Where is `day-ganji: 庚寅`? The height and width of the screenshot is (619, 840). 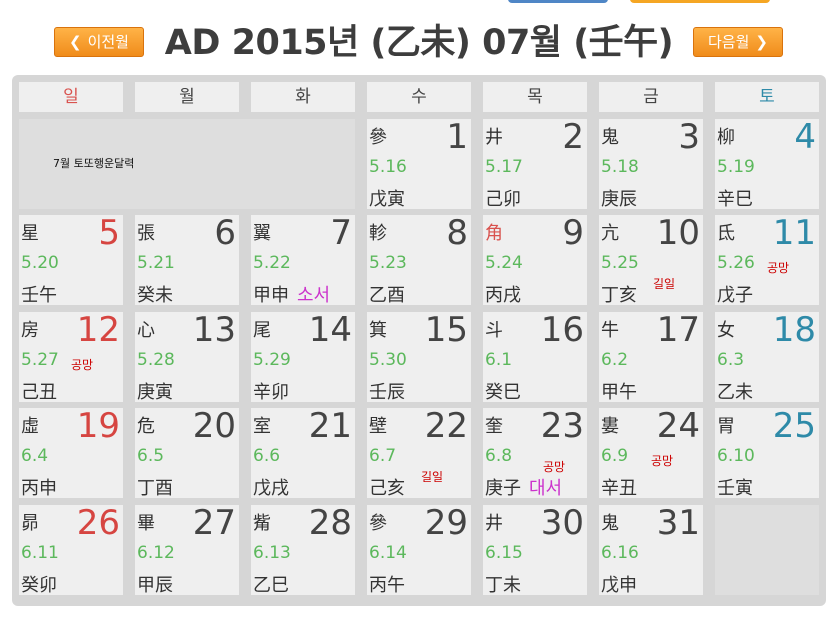
day-ganji: 庚寅 is located at coordinates (155, 392).